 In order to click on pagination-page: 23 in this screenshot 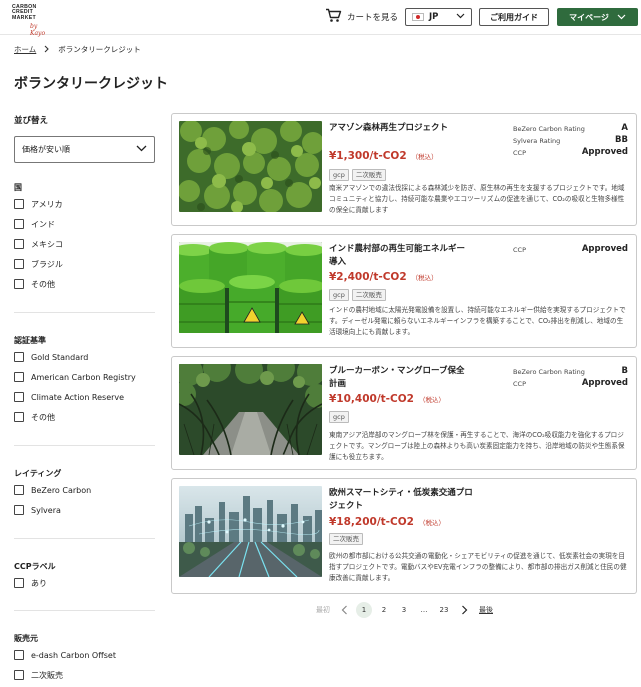, I will do `click(444, 610)`.